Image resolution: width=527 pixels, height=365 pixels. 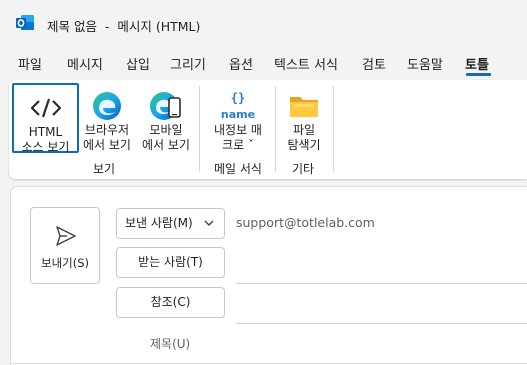 I want to click on subject-field-underline, so click(x=269, y=363).